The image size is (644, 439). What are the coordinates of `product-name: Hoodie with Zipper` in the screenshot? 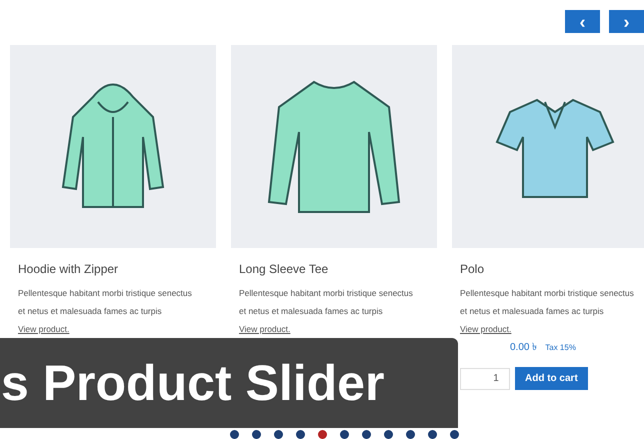 It's located at (68, 269).